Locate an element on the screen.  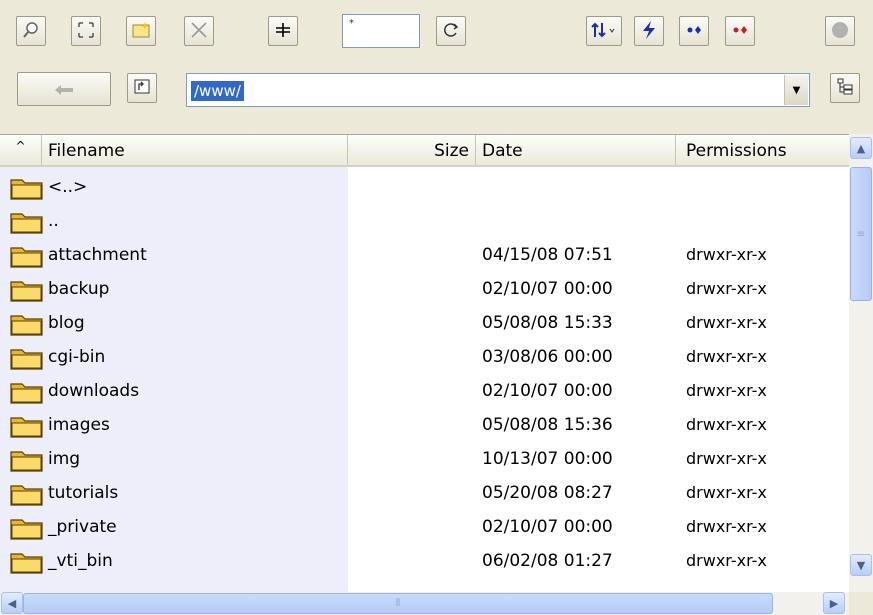
path-dropdown-button: ▼ is located at coordinates (796, 90).